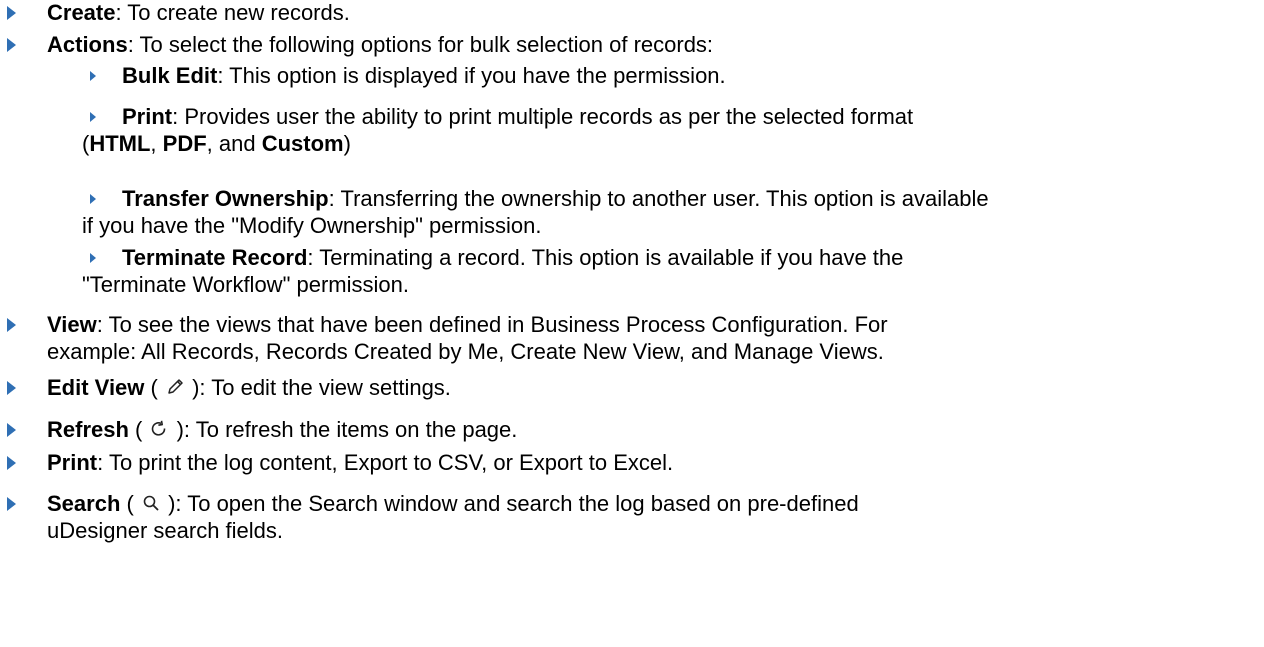 This screenshot has width=1264, height=647. What do you see at coordinates (165, 530) in the screenshot?
I see `desc-search-line2: uDesigner search fields.` at bounding box center [165, 530].